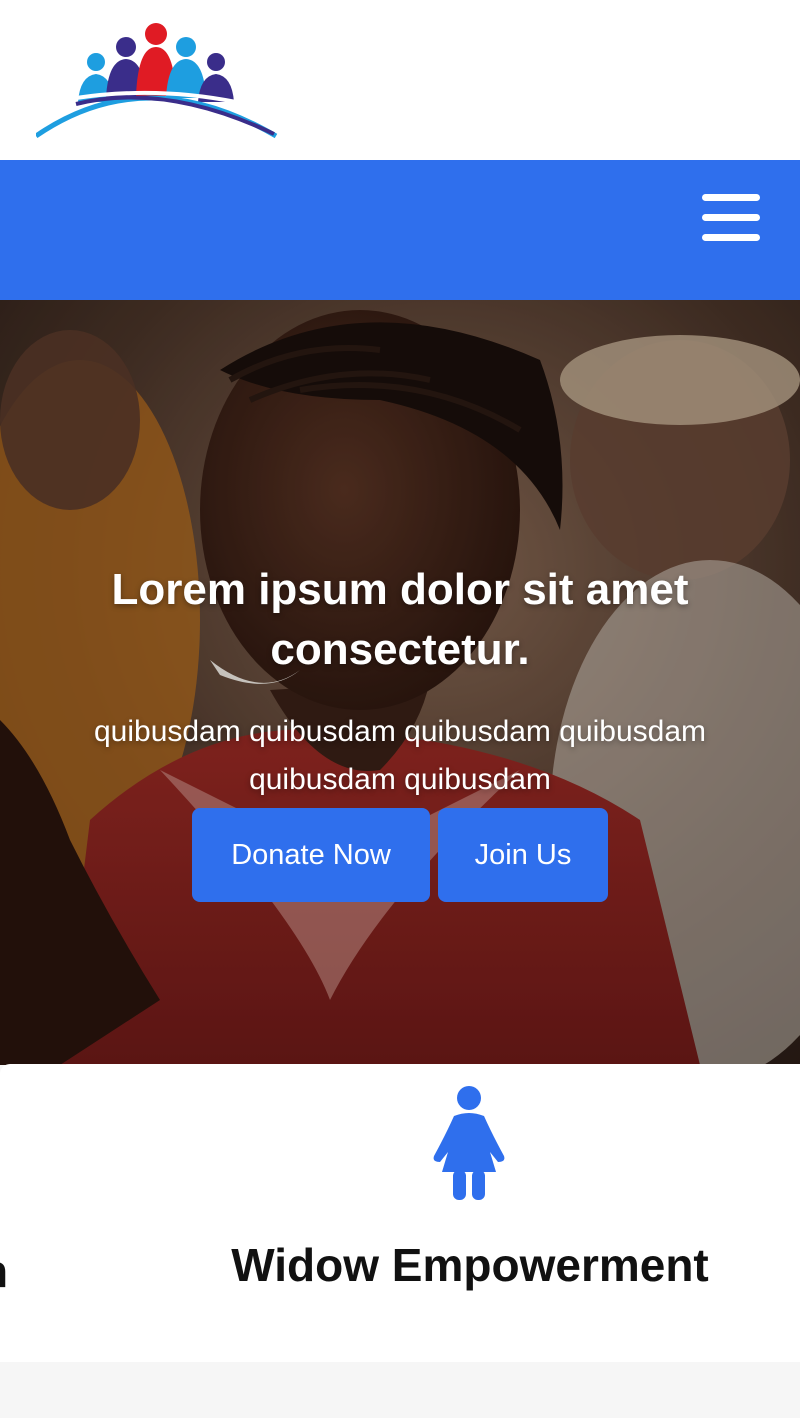 Image resolution: width=800 pixels, height=1418 pixels. Describe the element at coordinates (311, 855) in the screenshot. I see `donate-now-button: Donate Now` at that location.